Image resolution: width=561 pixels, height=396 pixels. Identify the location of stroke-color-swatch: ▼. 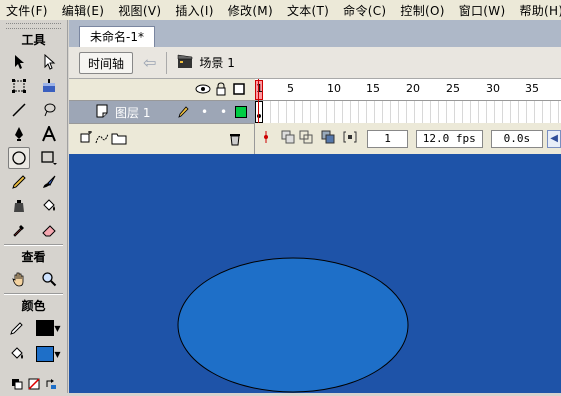
(49, 328).